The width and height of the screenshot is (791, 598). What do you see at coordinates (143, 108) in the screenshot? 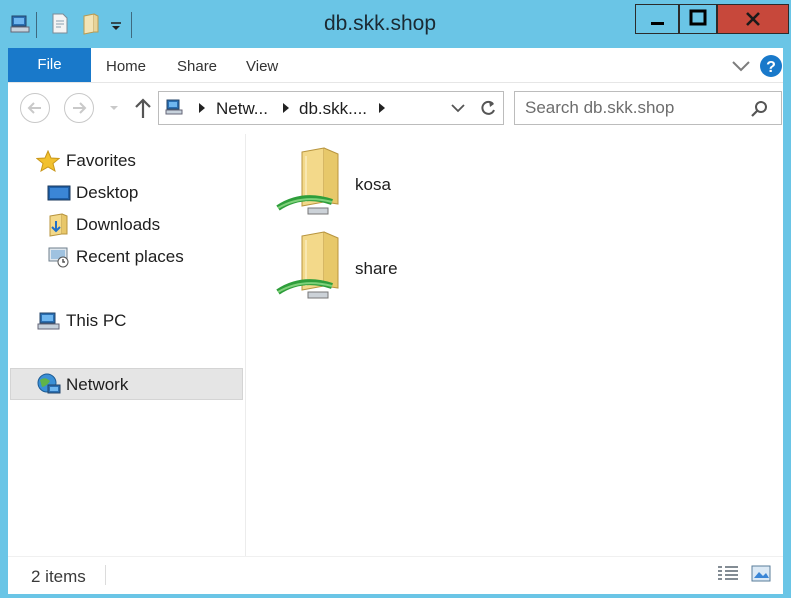
I see `up-arrow-icon` at bounding box center [143, 108].